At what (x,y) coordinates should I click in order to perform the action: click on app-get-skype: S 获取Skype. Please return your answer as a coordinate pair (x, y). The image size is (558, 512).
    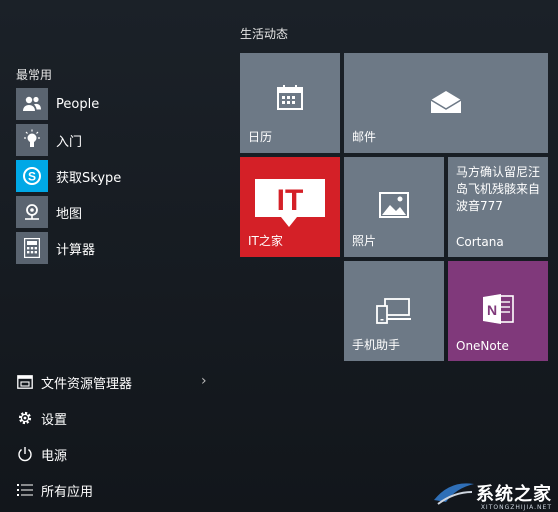
    Looking at the image, I should click on (68, 176).